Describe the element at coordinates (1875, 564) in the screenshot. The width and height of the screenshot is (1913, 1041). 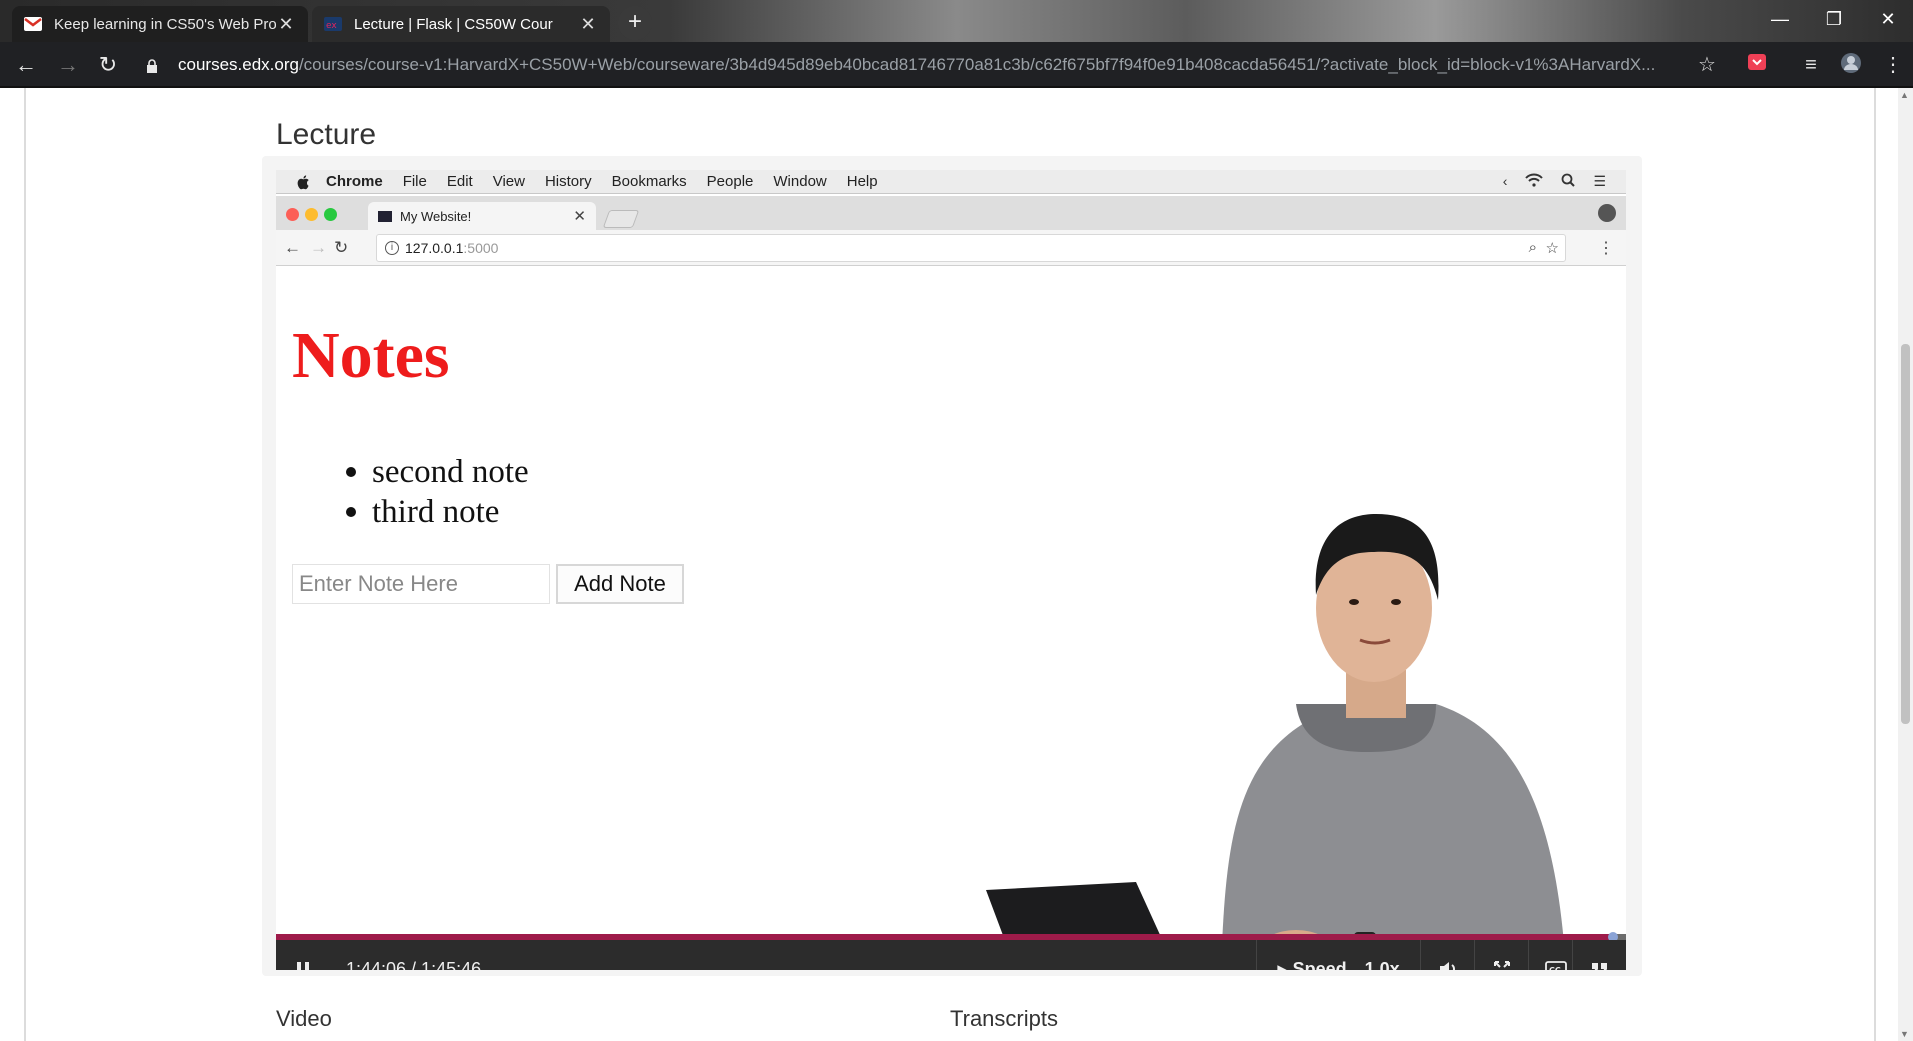
I see `page-border-right` at that location.